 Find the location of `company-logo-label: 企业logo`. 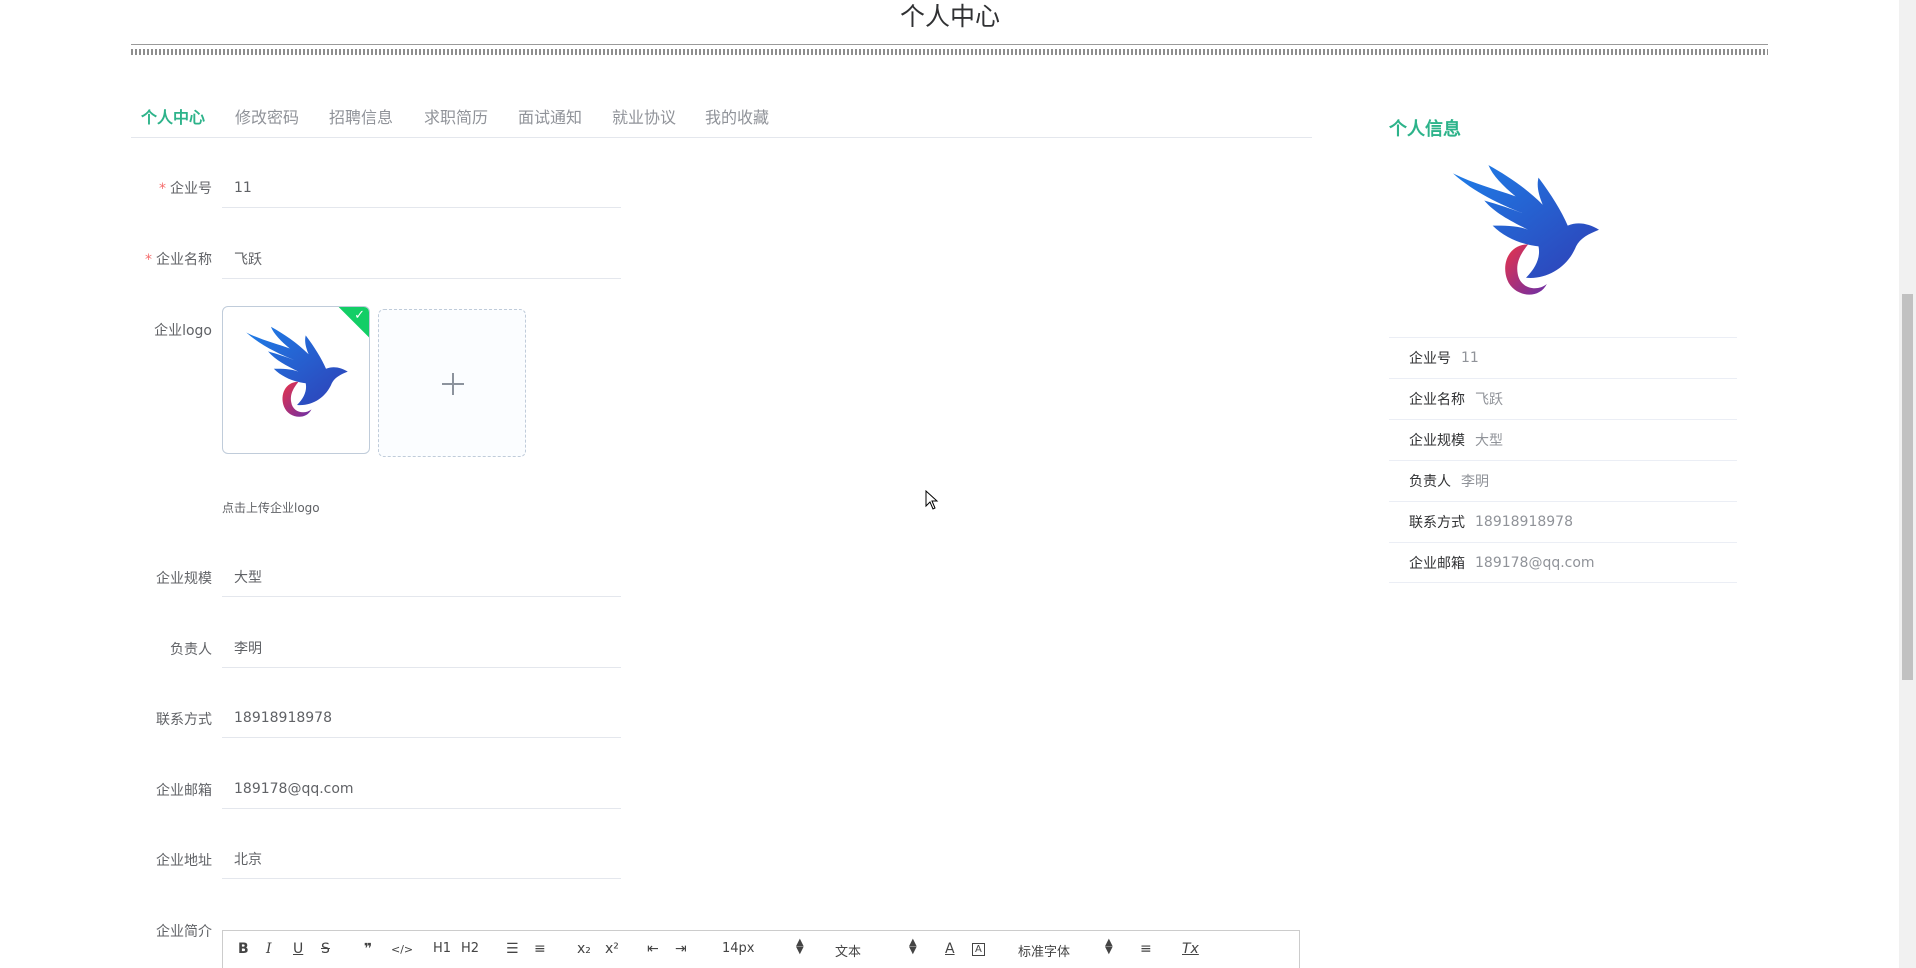

company-logo-label: 企业logo is located at coordinates (183, 331).